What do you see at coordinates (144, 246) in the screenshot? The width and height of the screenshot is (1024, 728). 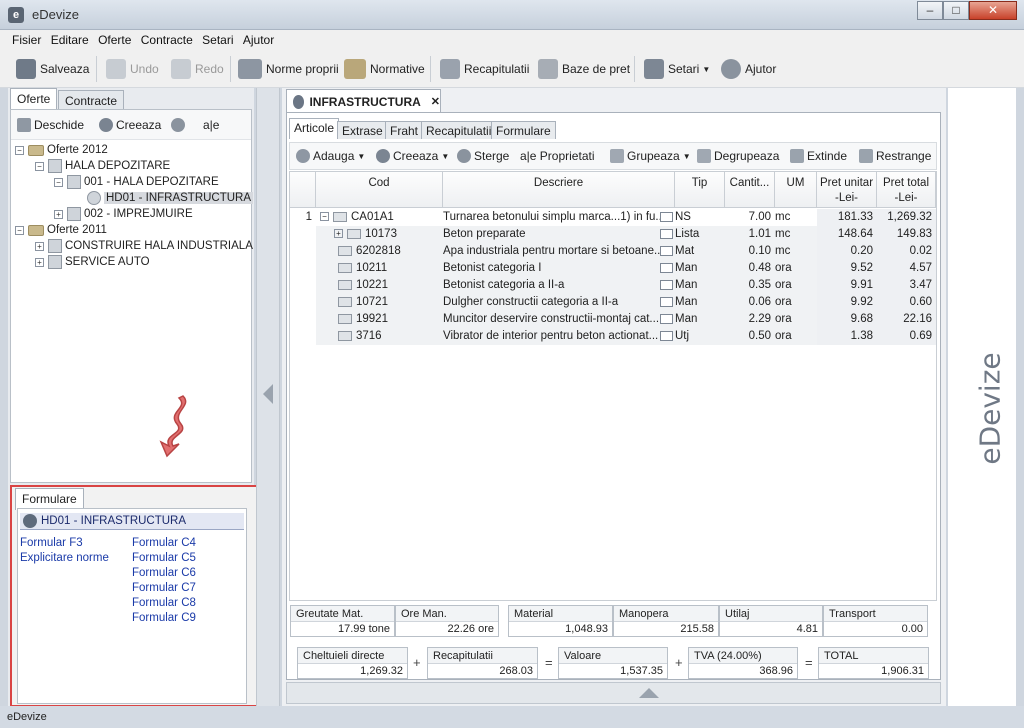 I see `tree-item: + CONSTRUIRE HALA INDUSTRIALA` at bounding box center [144, 246].